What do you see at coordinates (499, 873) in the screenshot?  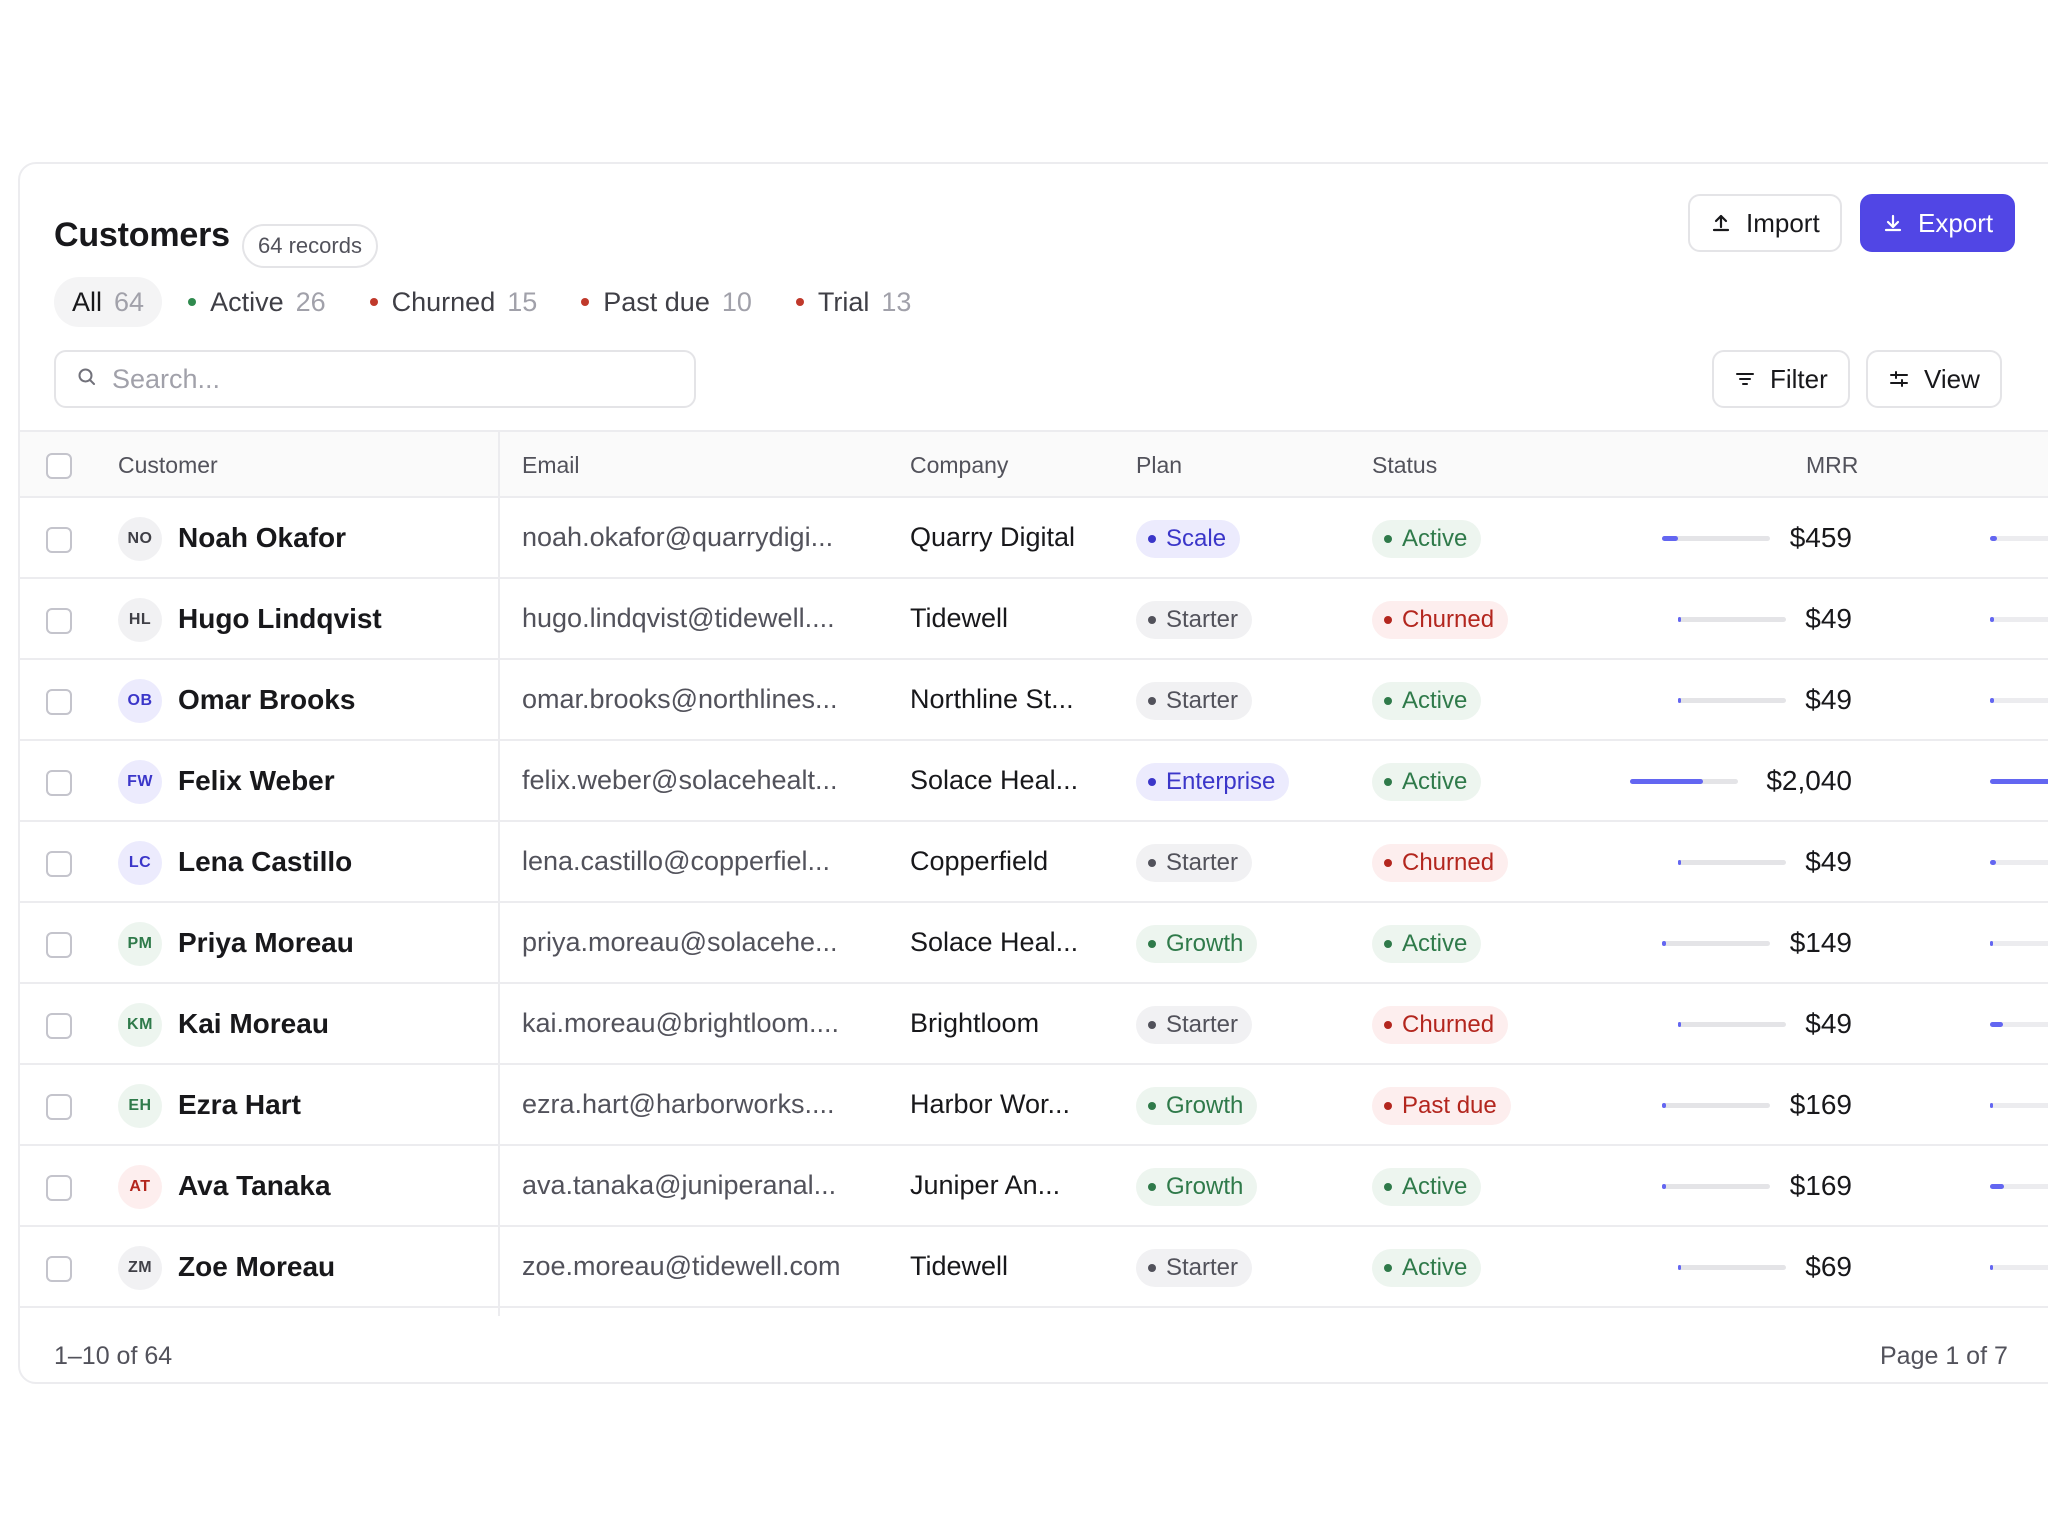 I see `column-divider` at bounding box center [499, 873].